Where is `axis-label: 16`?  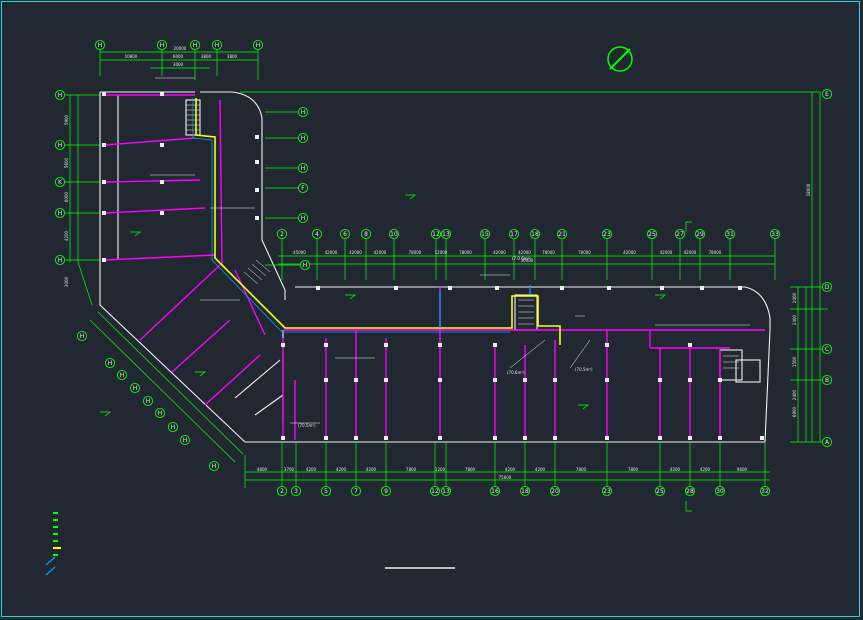
axis-label: 16 is located at coordinates (495, 491).